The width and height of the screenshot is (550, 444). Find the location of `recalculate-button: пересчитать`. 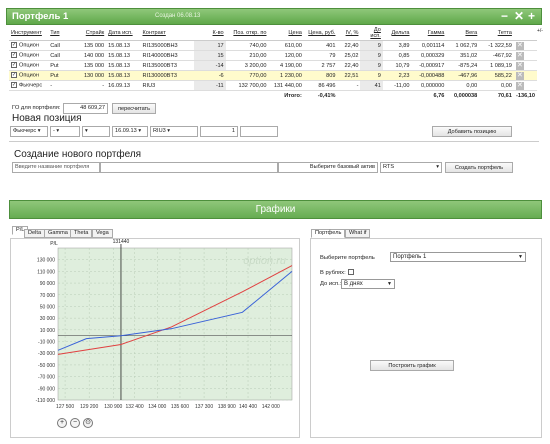

recalculate-button: пересчитать is located at coordinates (134, 108).